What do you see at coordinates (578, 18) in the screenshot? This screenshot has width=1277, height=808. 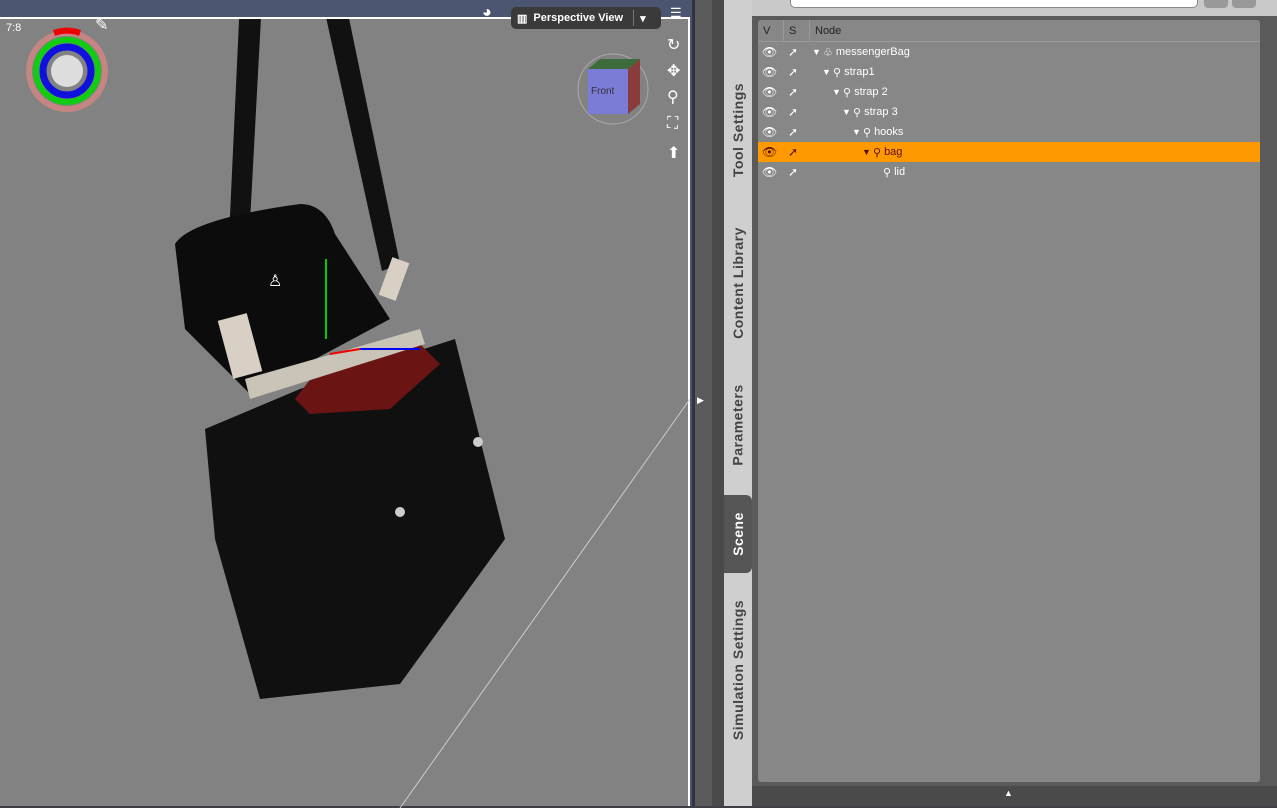 I see `view-title: Perspective View` at bounding box center [578, 18].